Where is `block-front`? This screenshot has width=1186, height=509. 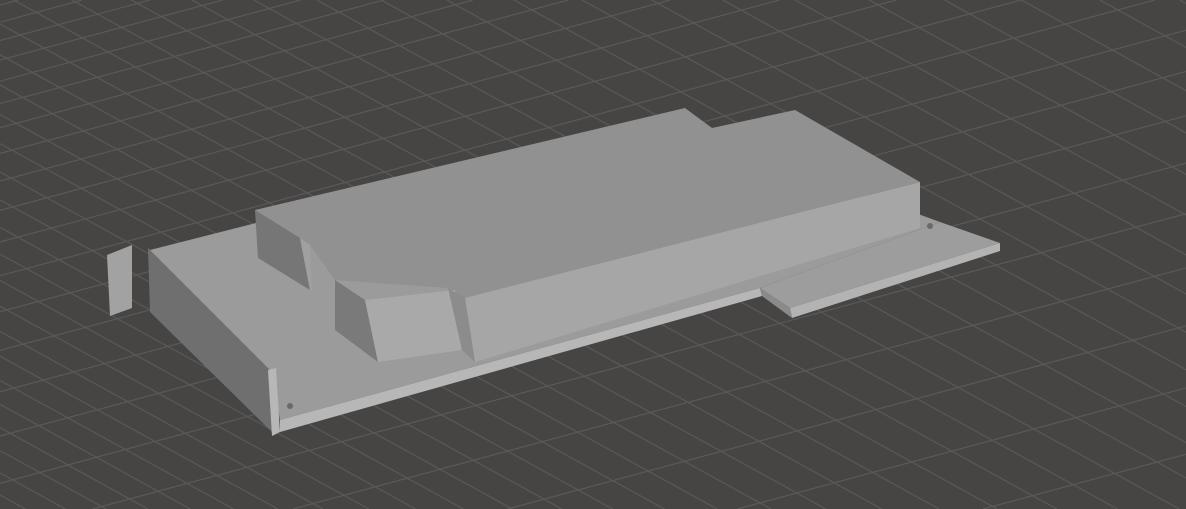
block-front is located at coordinates (413, 326).